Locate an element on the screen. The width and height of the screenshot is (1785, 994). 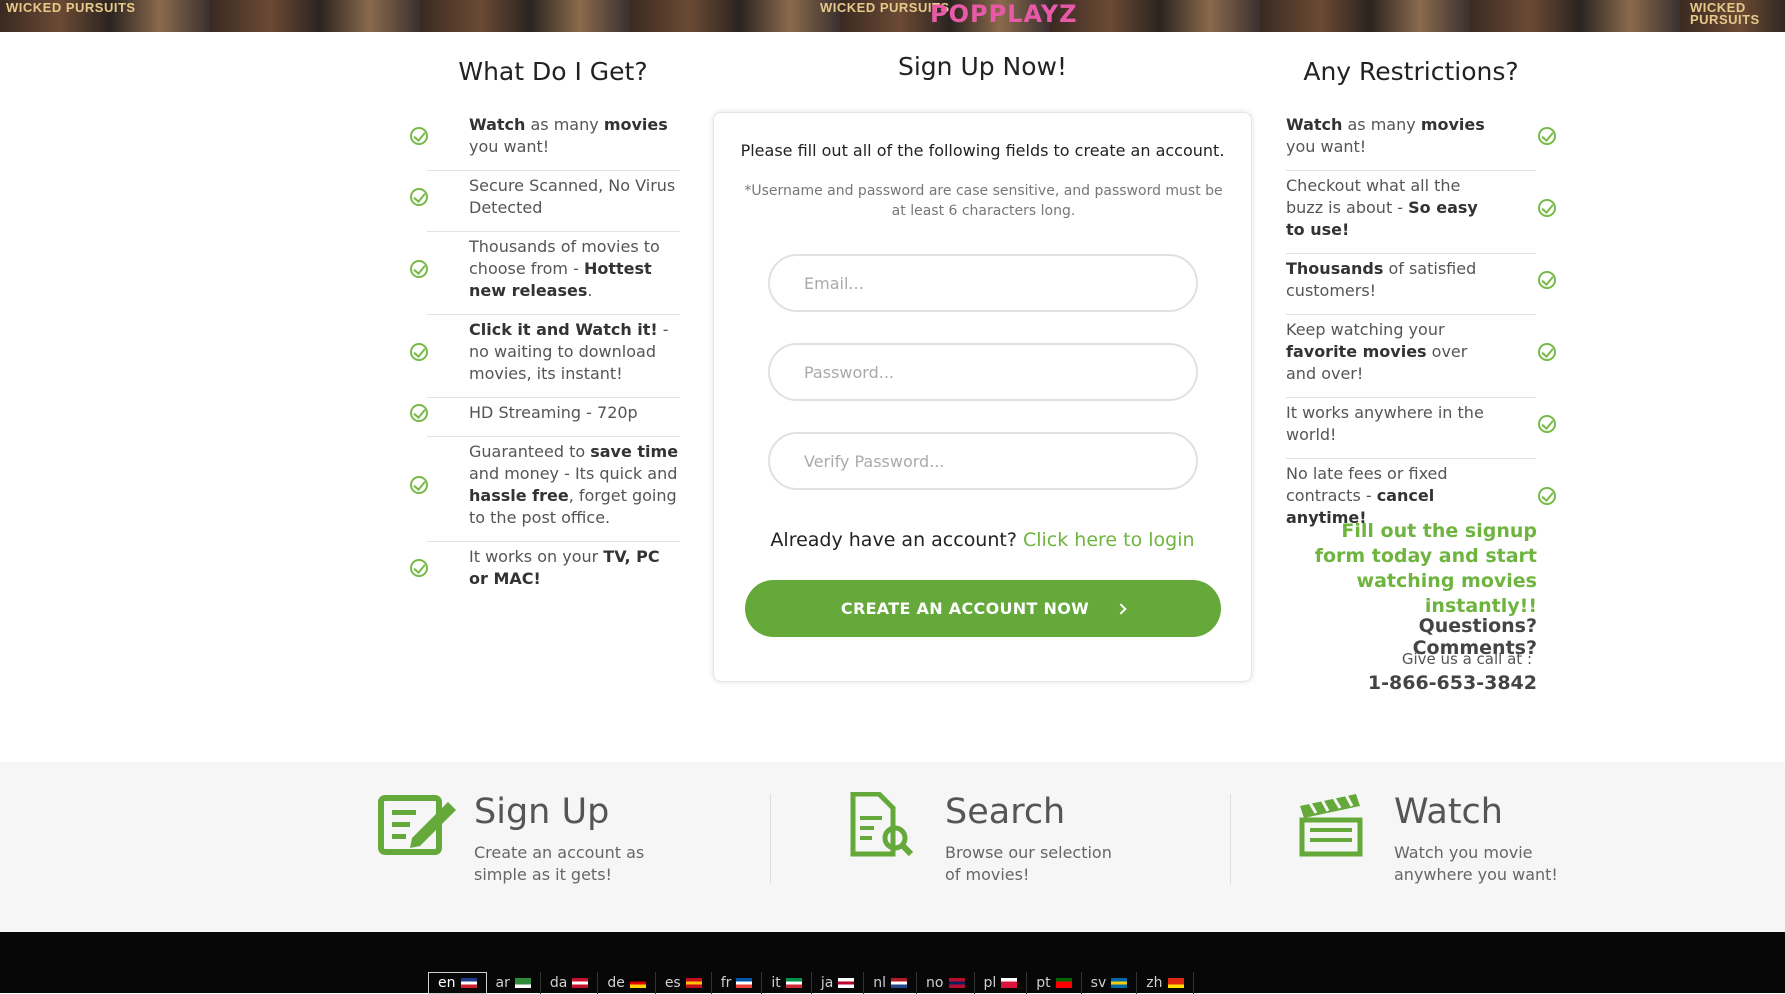
language-option-en: en is located at coordinates (457, 983).